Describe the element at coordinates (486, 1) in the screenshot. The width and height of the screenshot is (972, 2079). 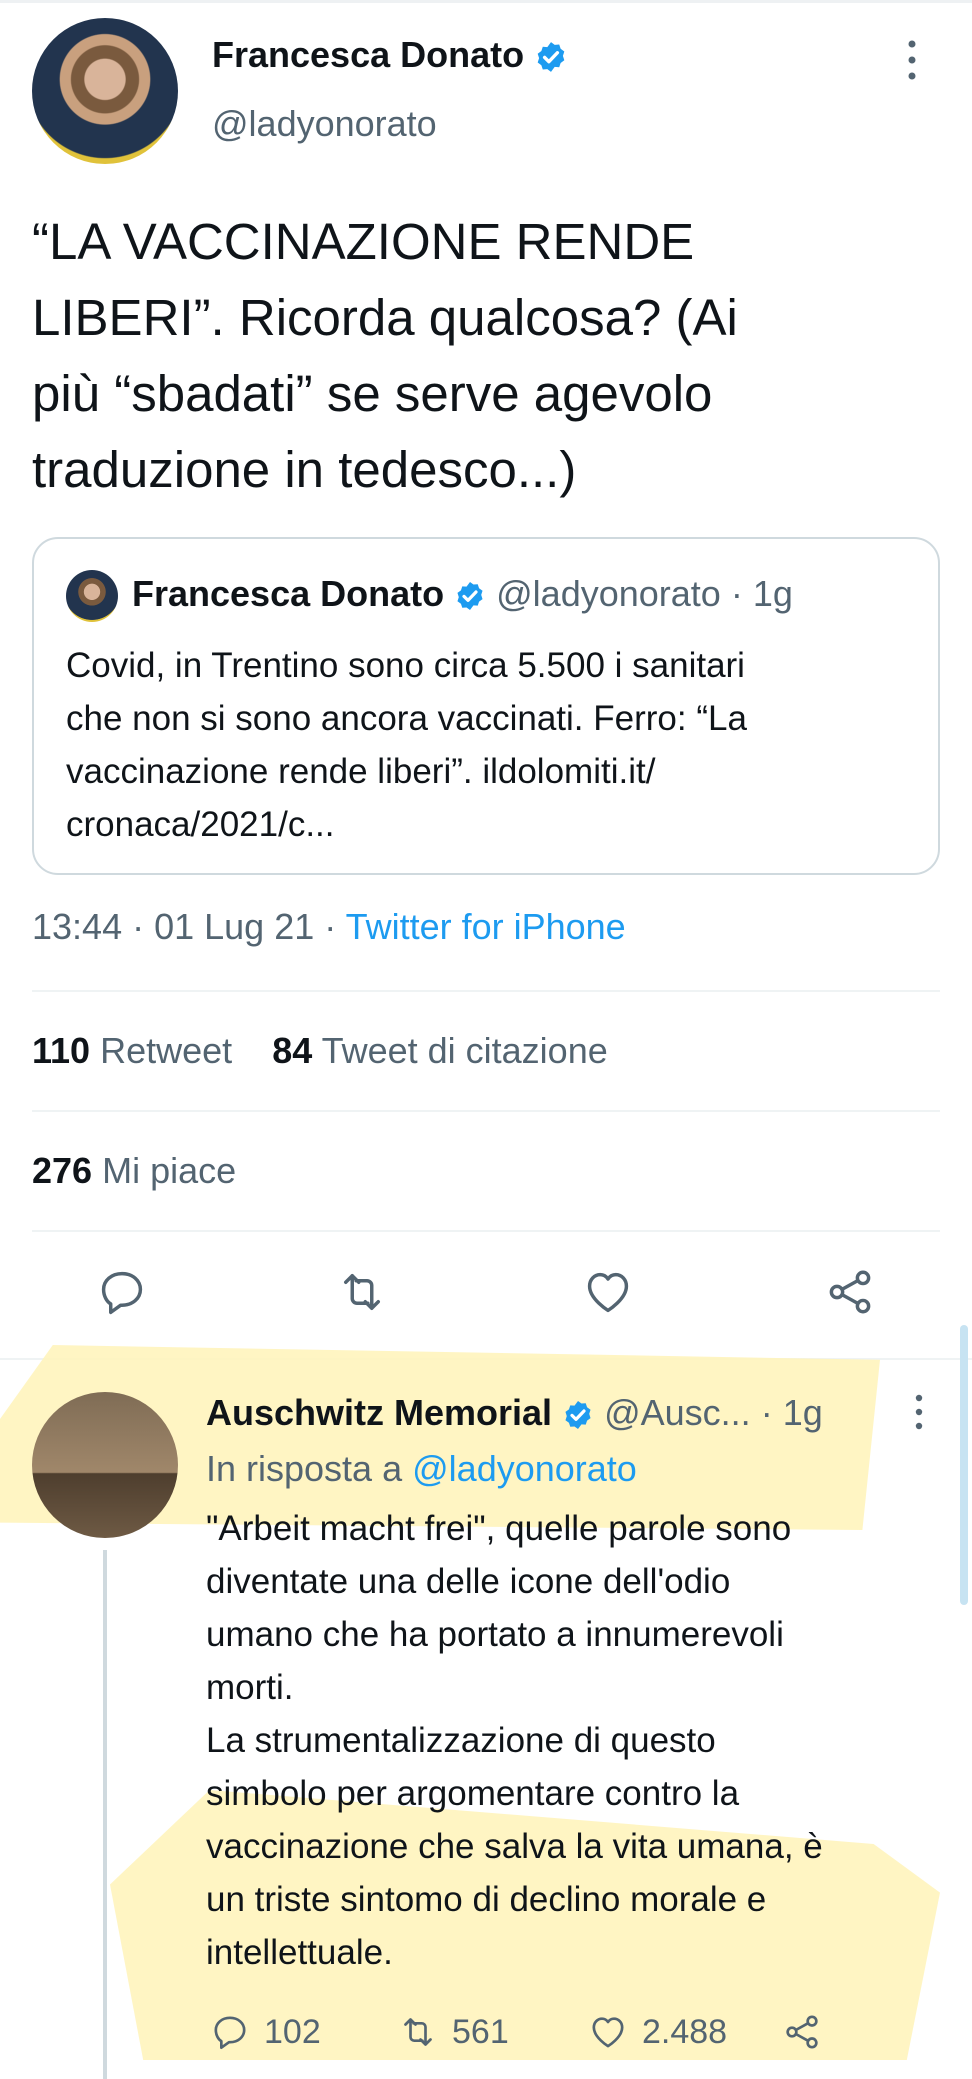
I see `top-divider` at that location.